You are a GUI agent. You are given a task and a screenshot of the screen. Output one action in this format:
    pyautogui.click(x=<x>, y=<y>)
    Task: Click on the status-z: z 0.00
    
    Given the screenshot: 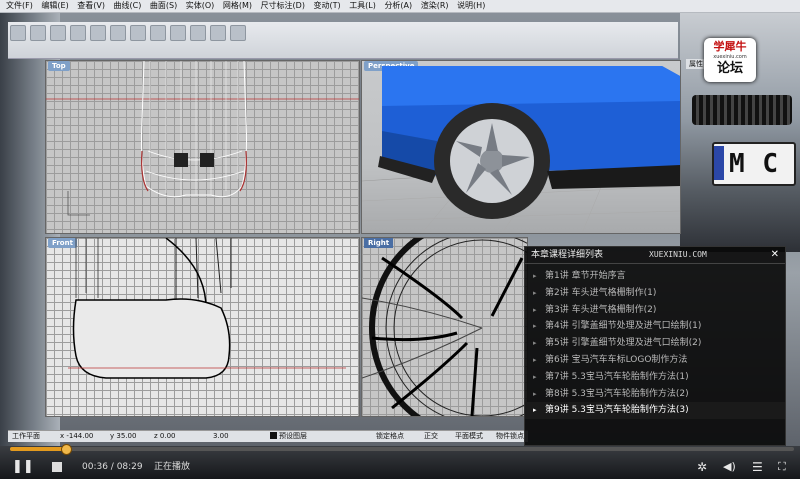 What is the action you would take?
    pyautogui.click(x=165, y=436)
    